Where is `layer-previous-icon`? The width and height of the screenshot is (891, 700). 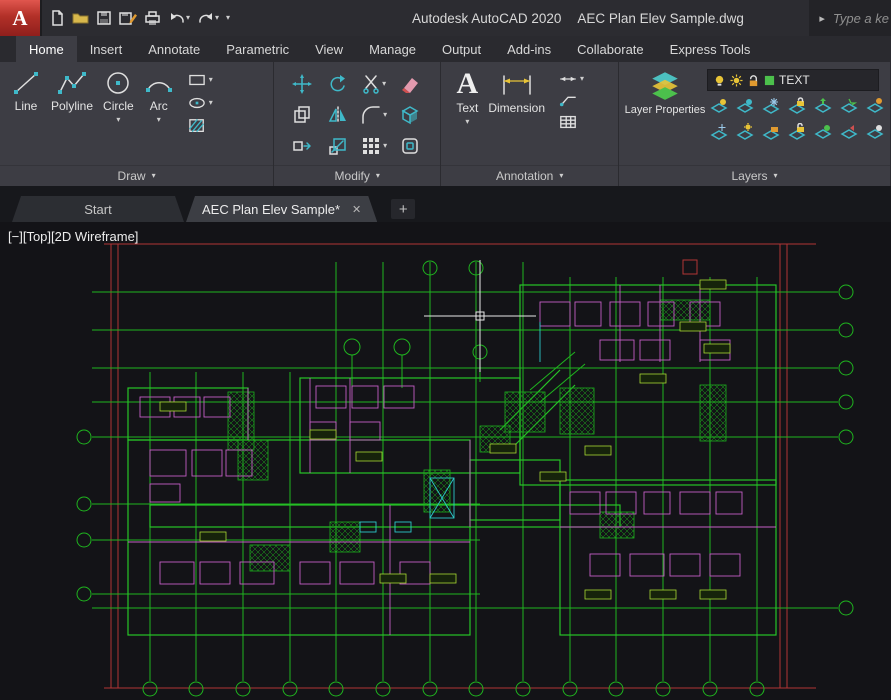 layer-previous-icon is located at coordinates (848, 132).